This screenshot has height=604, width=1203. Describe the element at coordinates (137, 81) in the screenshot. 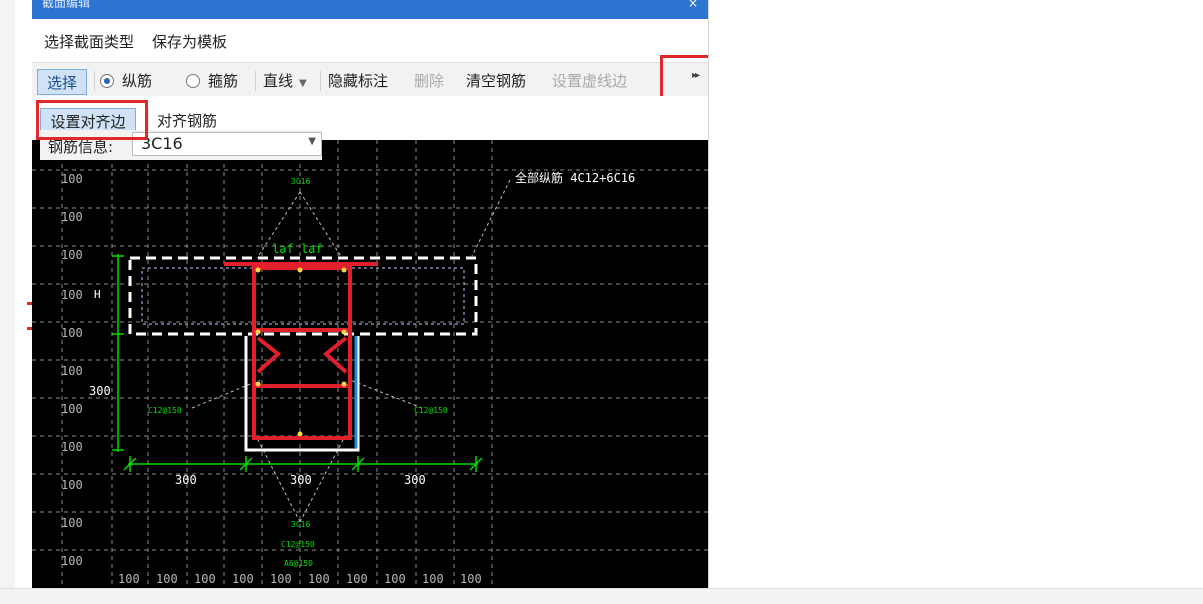

I see `longitudinal-label: 纵筋` at that location.